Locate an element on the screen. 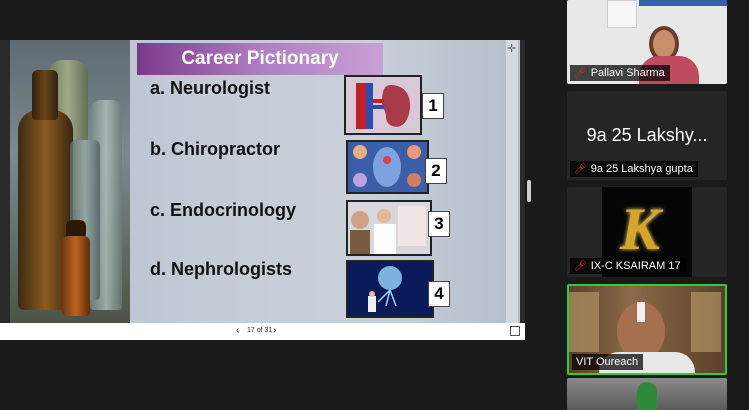 The width and height of the screenshot is (749, 410). participant-tile-partial is located at coordinates (647, 394).